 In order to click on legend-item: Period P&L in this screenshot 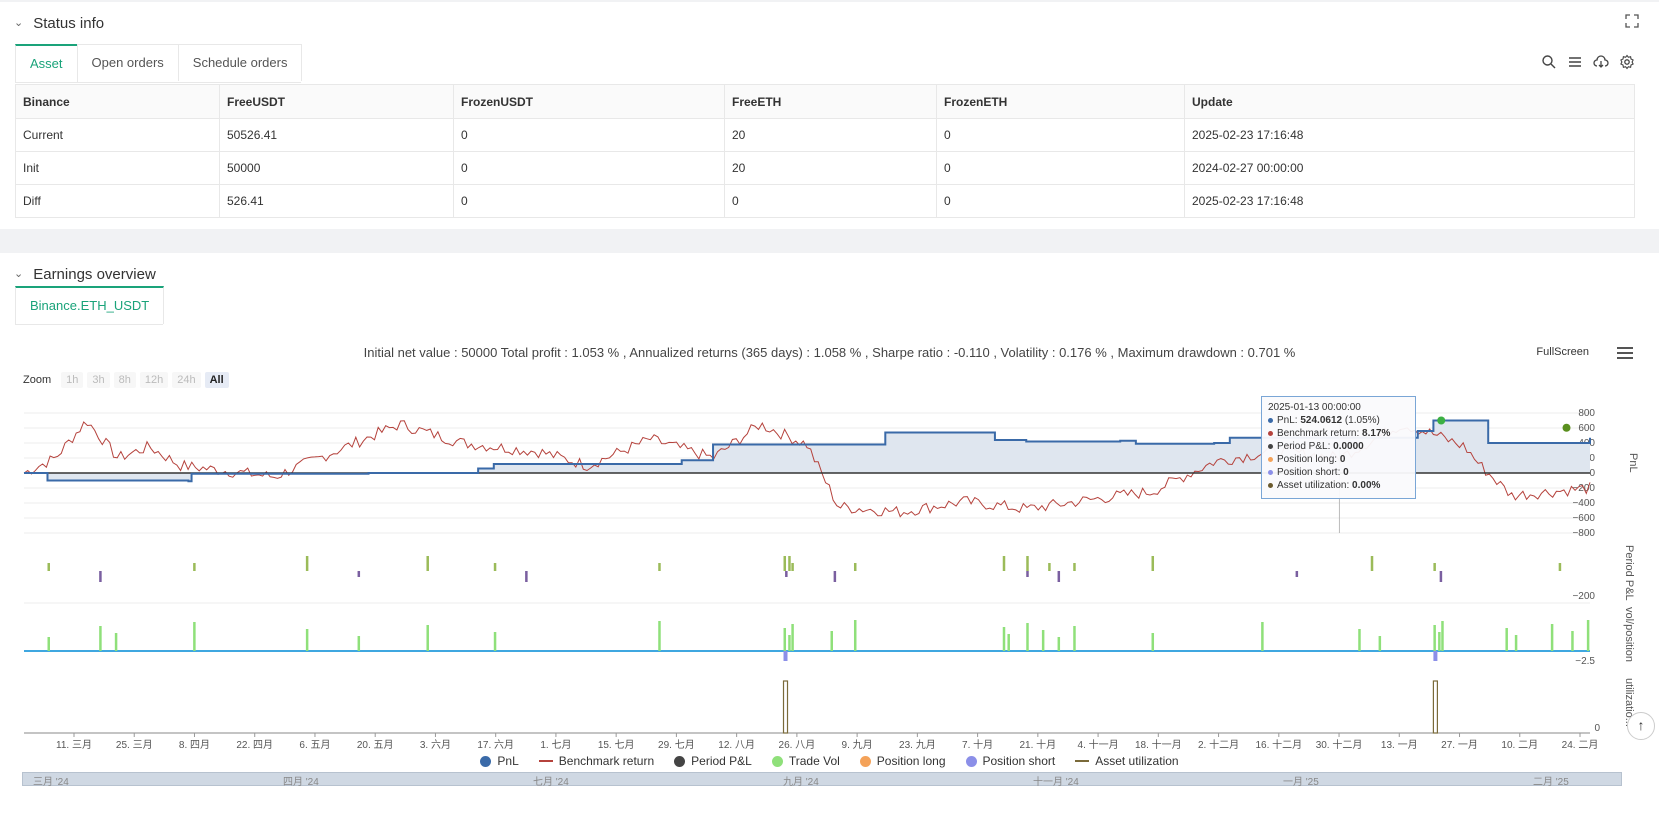, I will do `click(713, 761)`.